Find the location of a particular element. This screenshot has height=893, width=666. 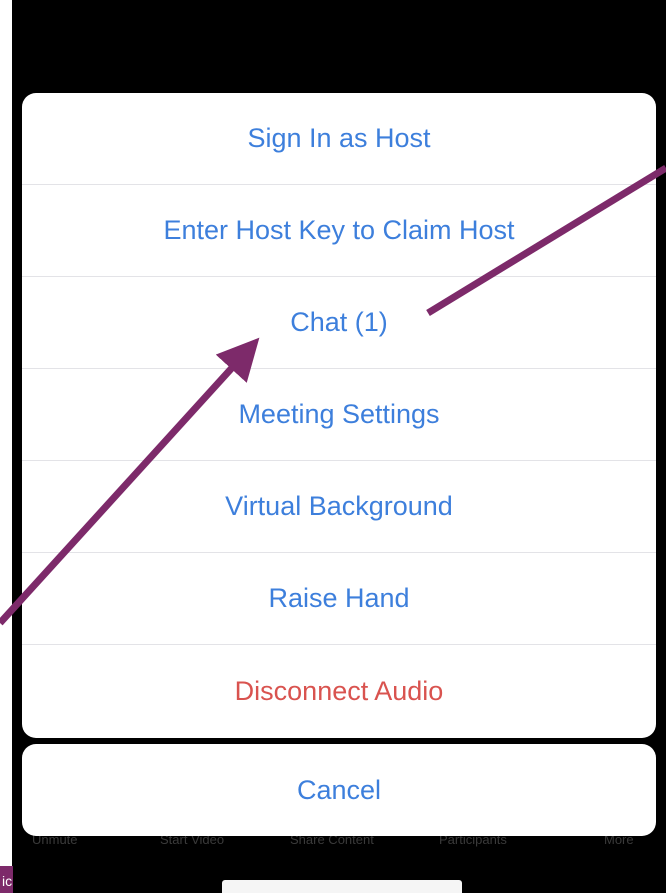

chat-option: Chat (1) is located at coordinates (339, 323).